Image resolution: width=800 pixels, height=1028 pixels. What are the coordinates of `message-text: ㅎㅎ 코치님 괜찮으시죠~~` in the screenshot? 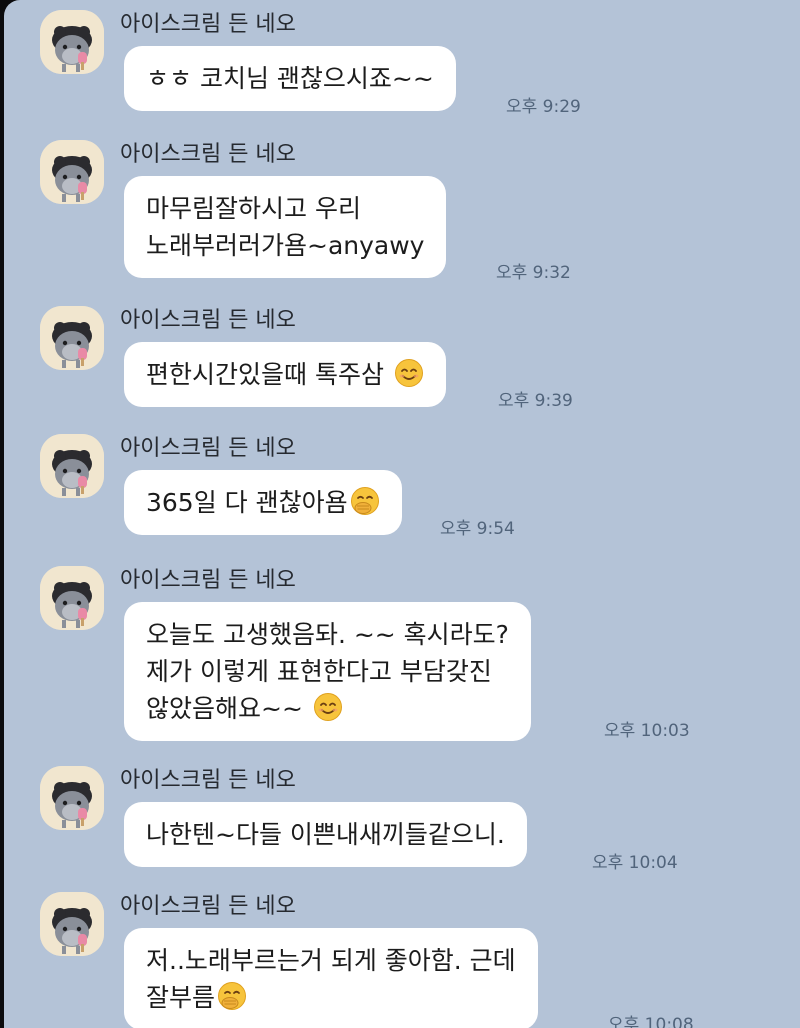 It's located at (290, 78).